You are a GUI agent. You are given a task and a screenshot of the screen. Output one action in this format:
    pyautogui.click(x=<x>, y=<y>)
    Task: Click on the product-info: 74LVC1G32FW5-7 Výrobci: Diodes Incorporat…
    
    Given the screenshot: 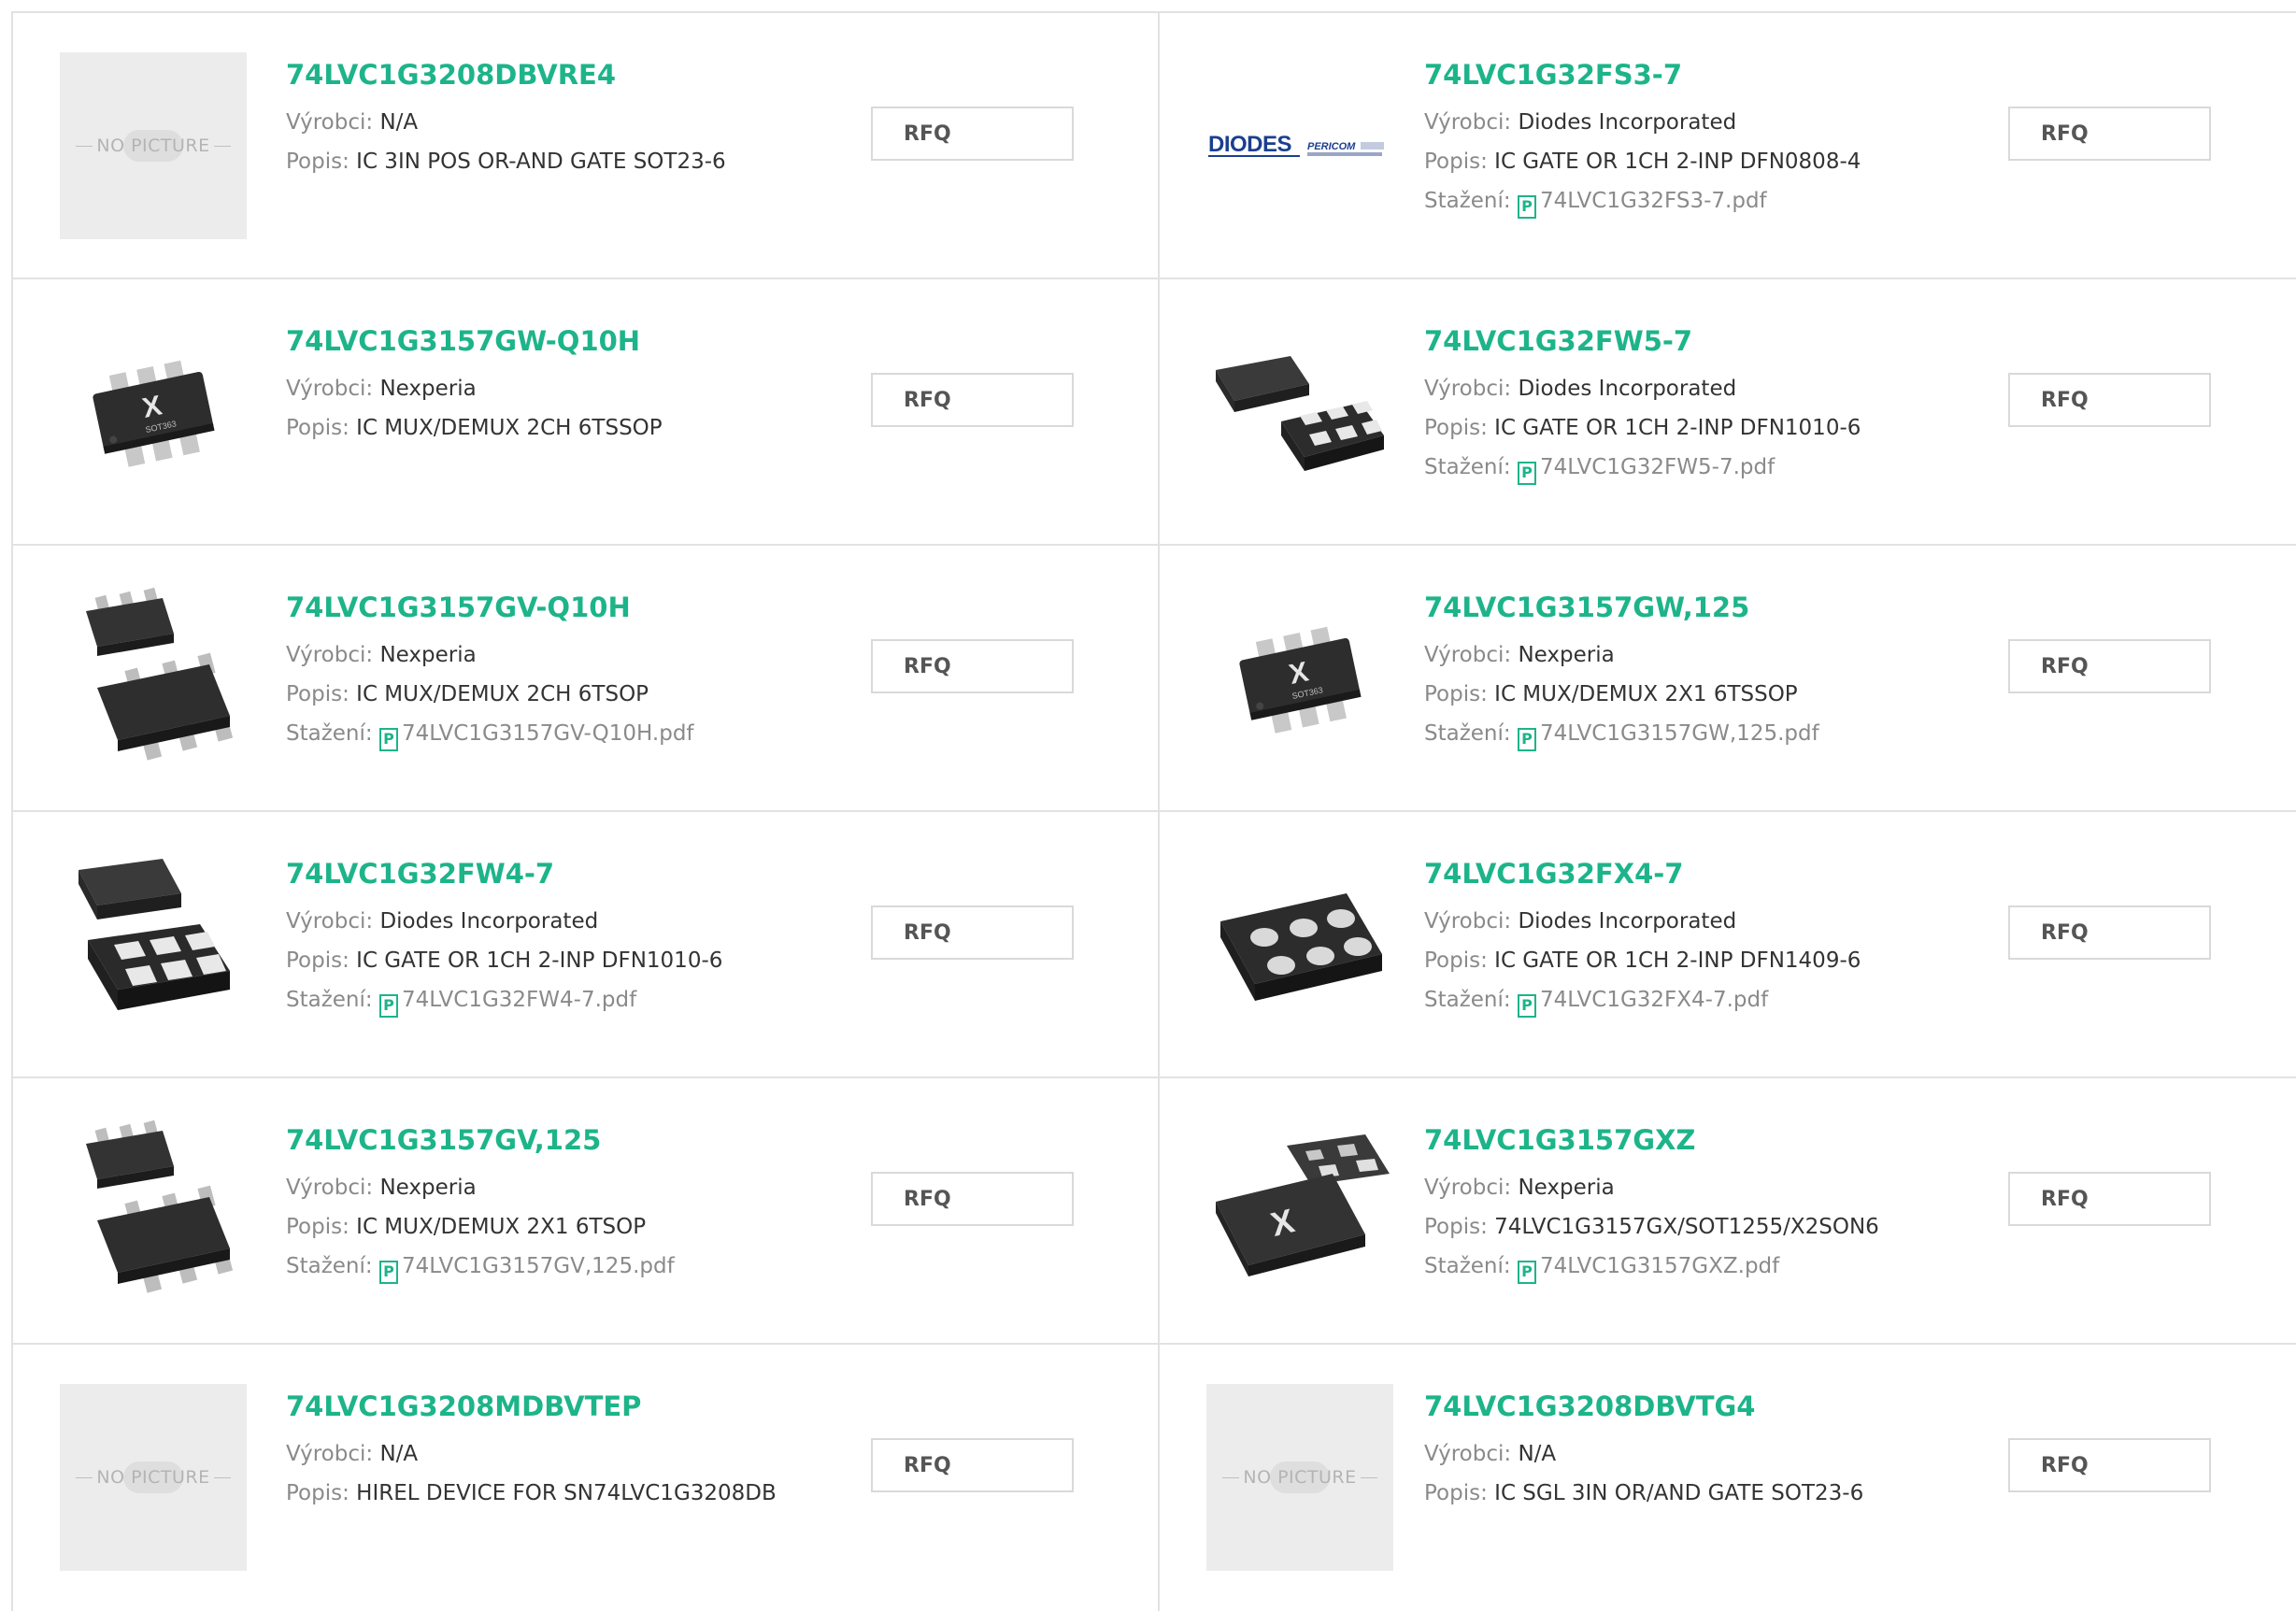 What is the action you would take?
    pyautogui.click(x=1685, y=405)
    